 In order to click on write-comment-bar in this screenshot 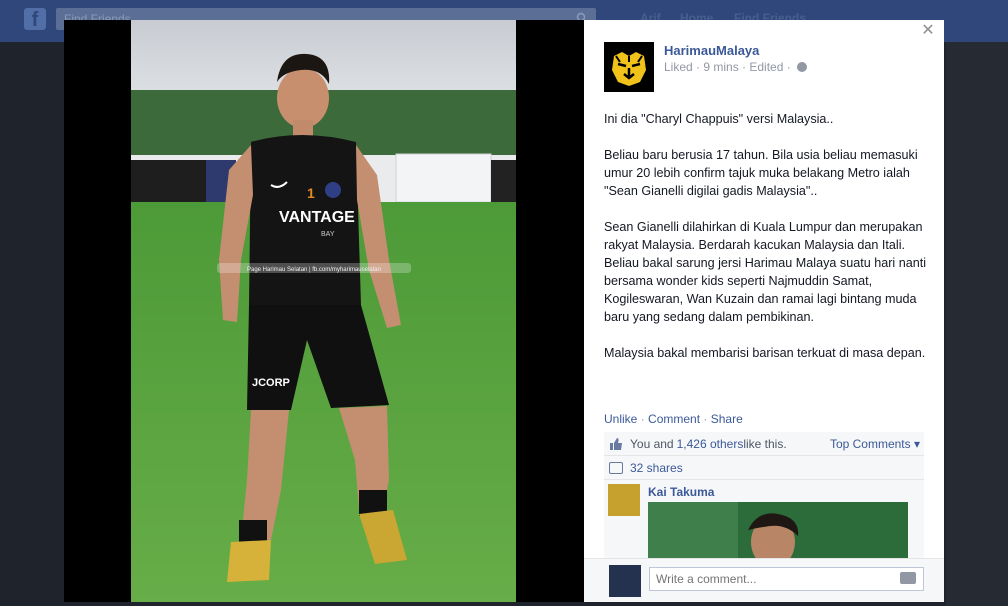, I will do `click(764, 580)`.